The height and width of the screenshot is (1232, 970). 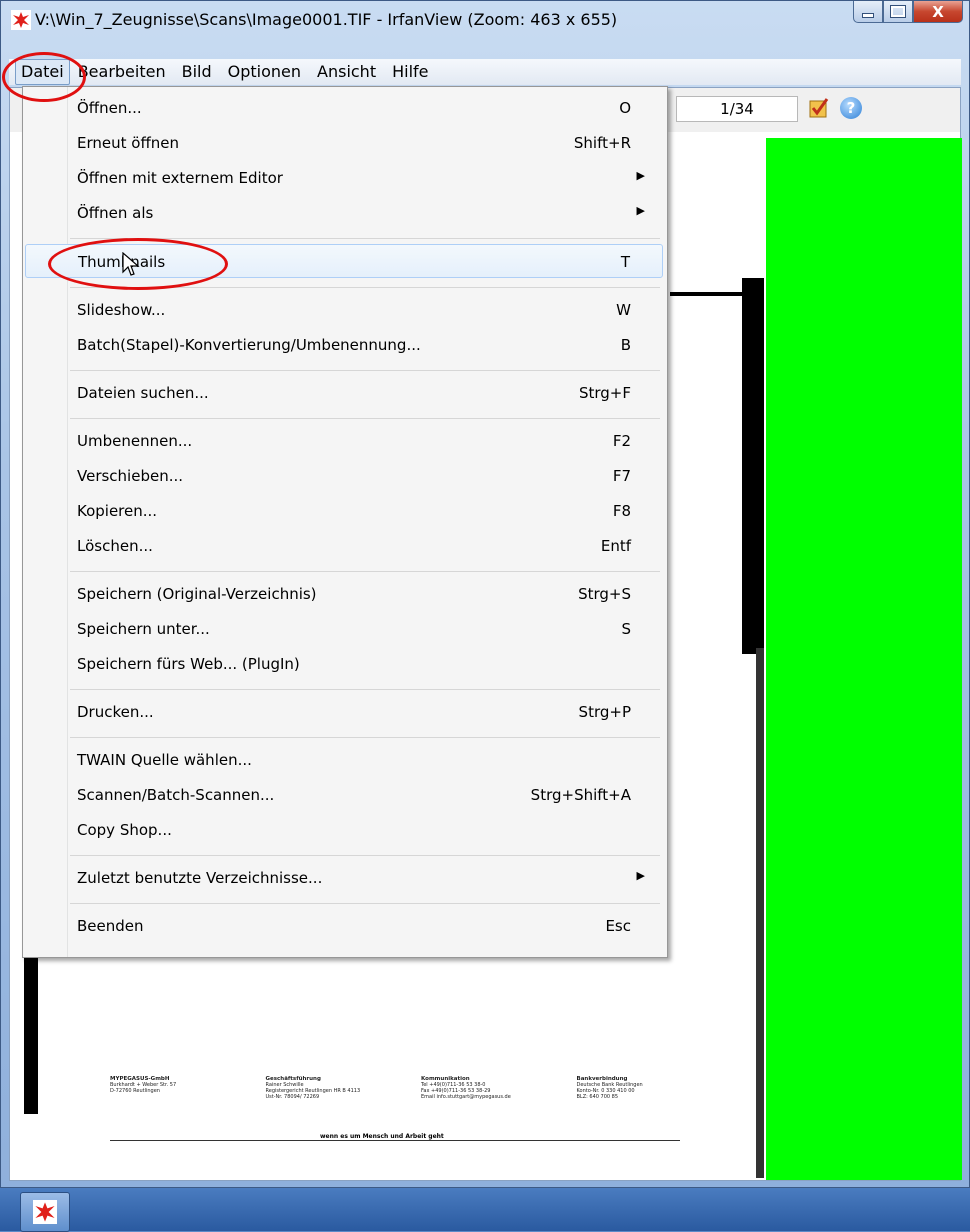 What do you see at coordinates (485, 1210) in the screenshot?
I see `taskbar` at bounding box center [485, 1210].